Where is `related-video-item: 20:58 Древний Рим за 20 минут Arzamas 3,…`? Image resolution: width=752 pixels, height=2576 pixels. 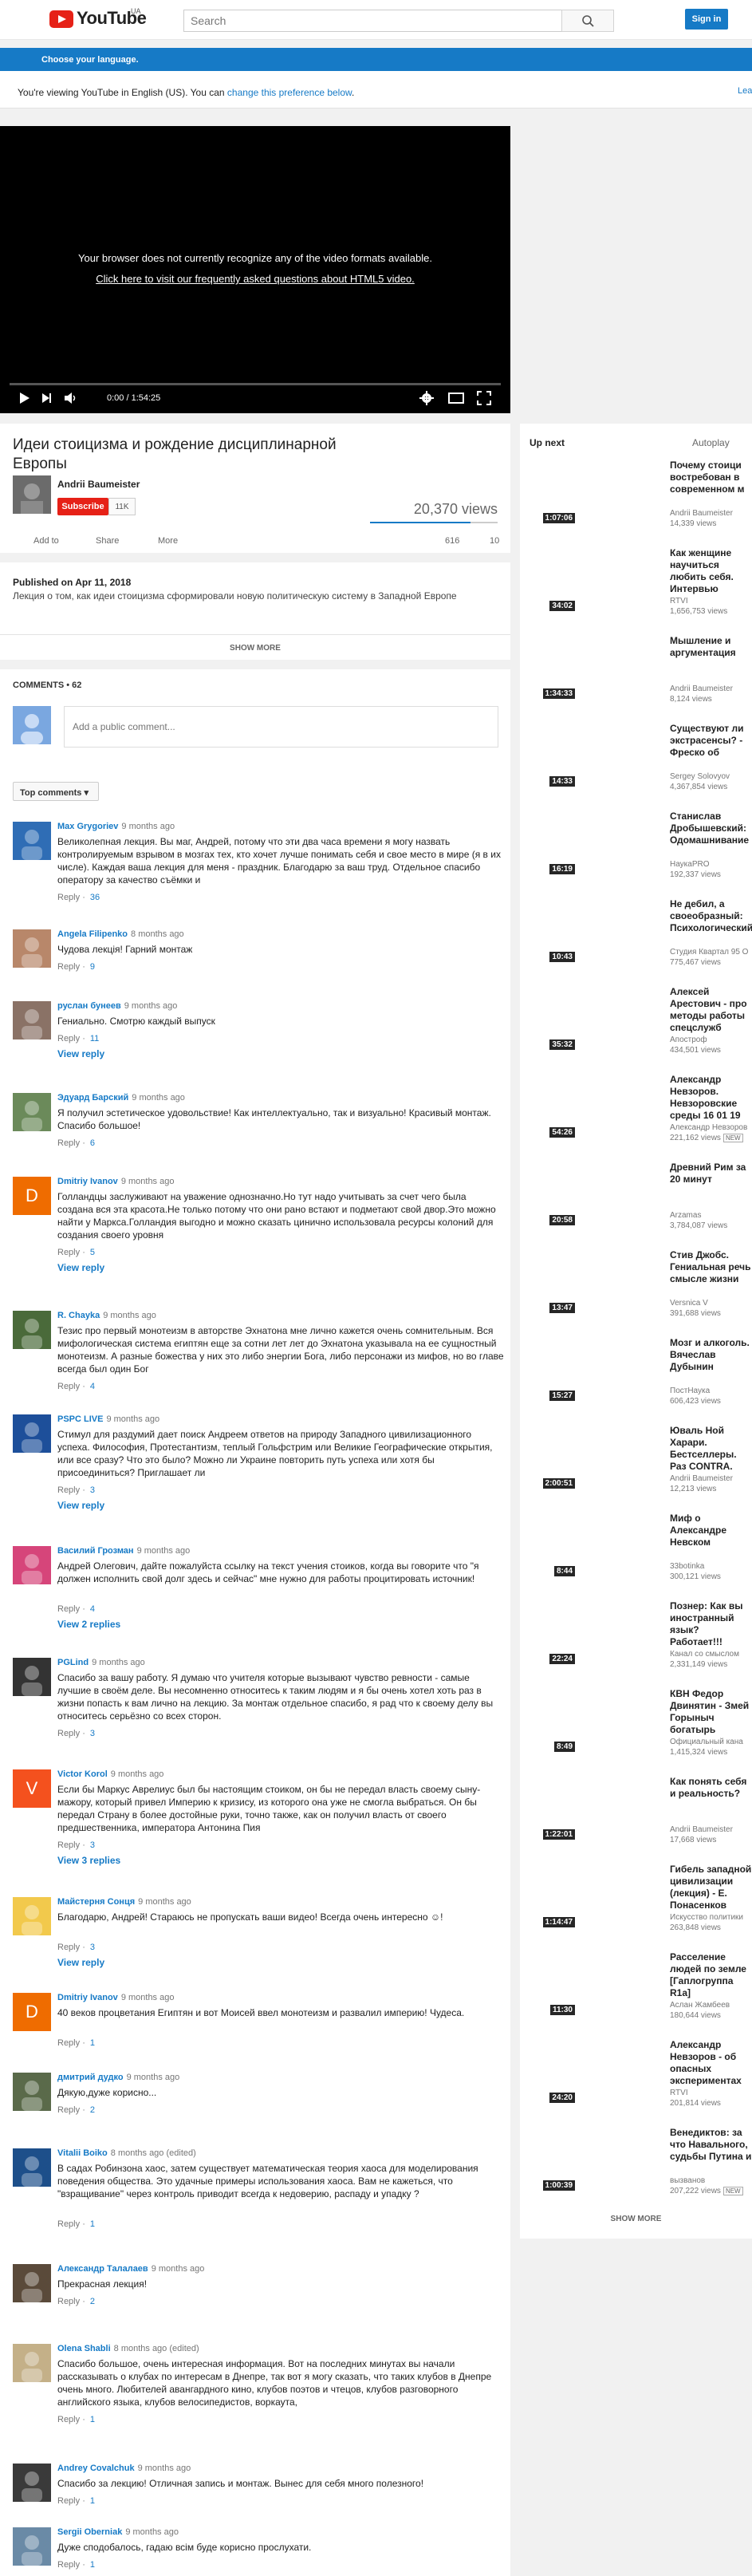 related-video-item: 20:58 Древний Рим за 20 минут Arzamas 3,… is located at coordinates (641, 1206).